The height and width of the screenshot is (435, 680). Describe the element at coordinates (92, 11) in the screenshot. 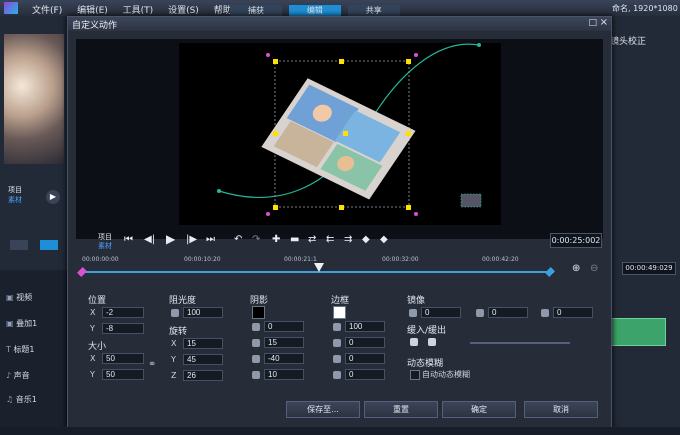

I see `menu-edit: 编辑(E)` at that location.